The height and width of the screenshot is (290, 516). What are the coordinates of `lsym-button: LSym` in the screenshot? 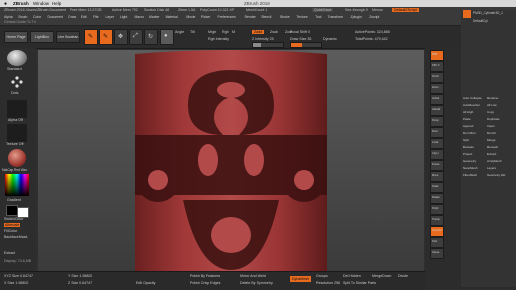 It's located at (437, 154).